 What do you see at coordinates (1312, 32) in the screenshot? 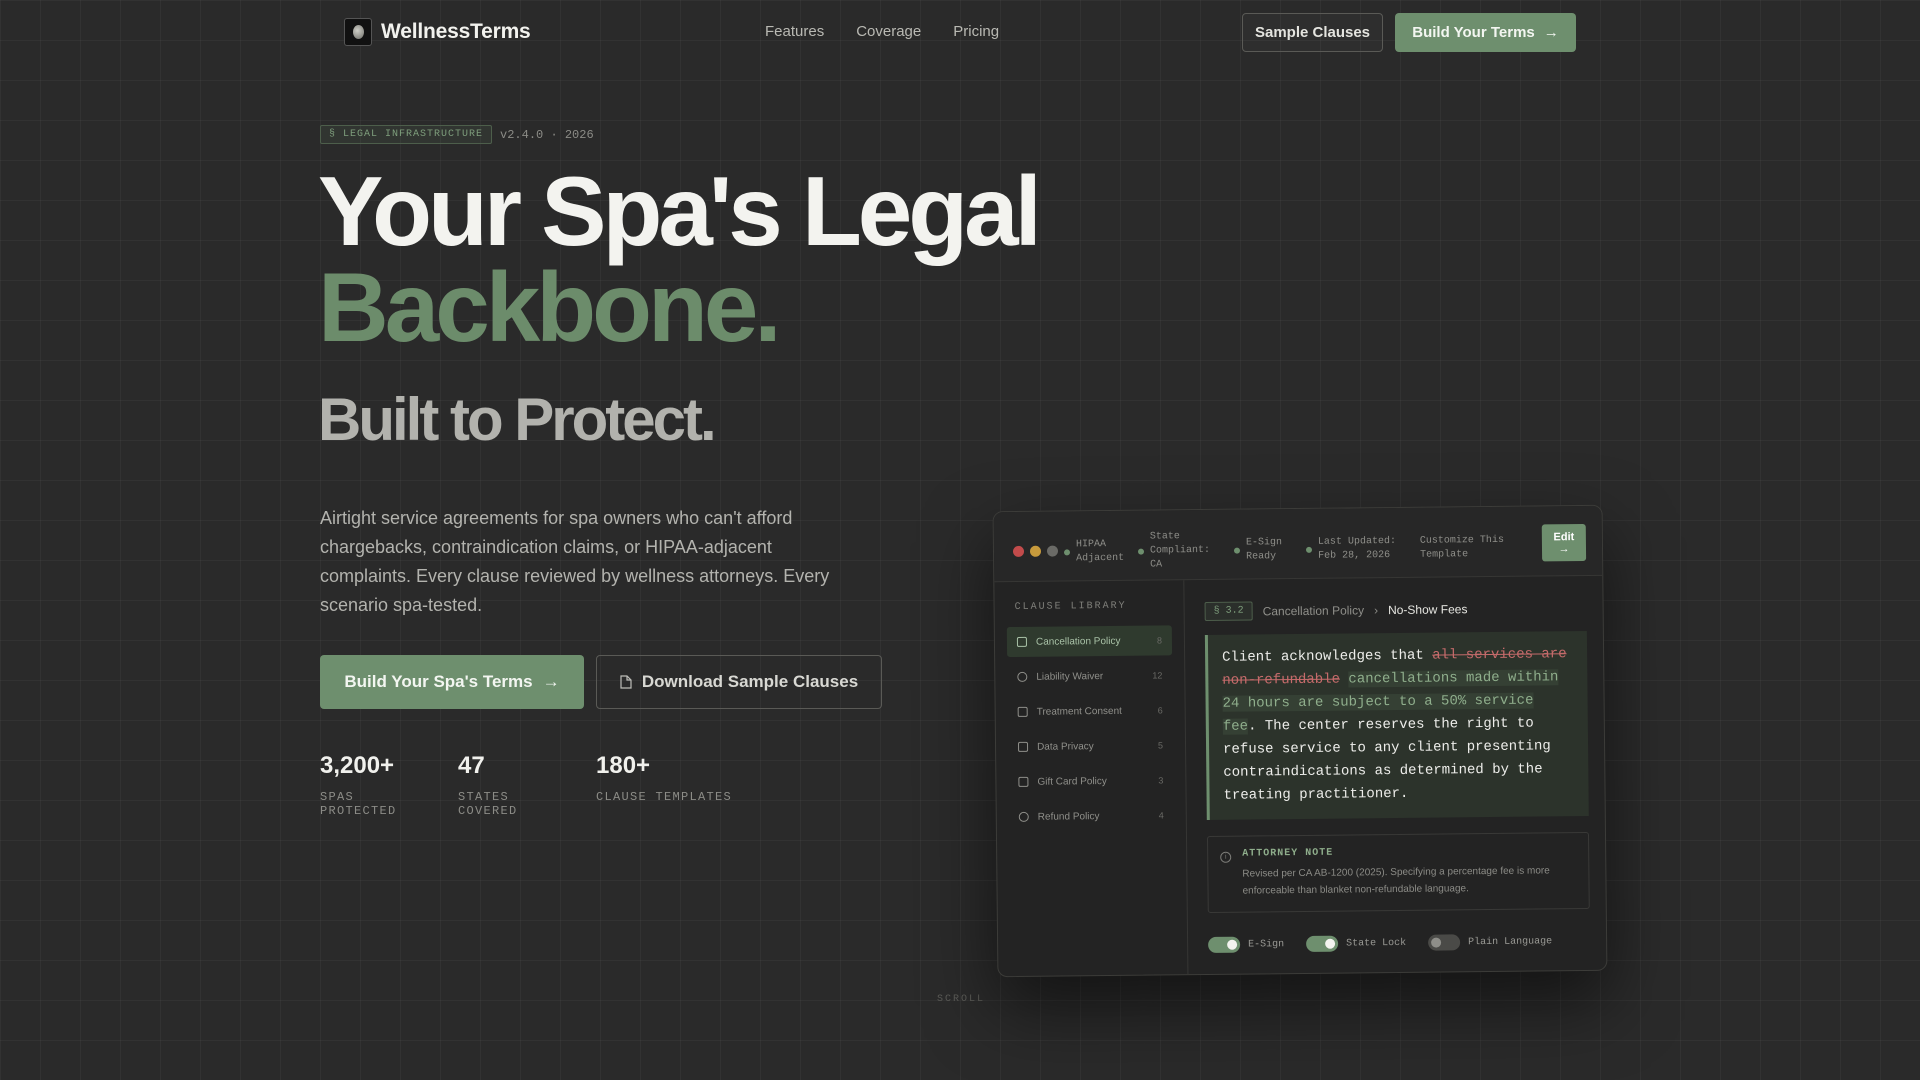
I see `sample-clauses-button: Sample Clauses` at bounding box center [1312, 32].